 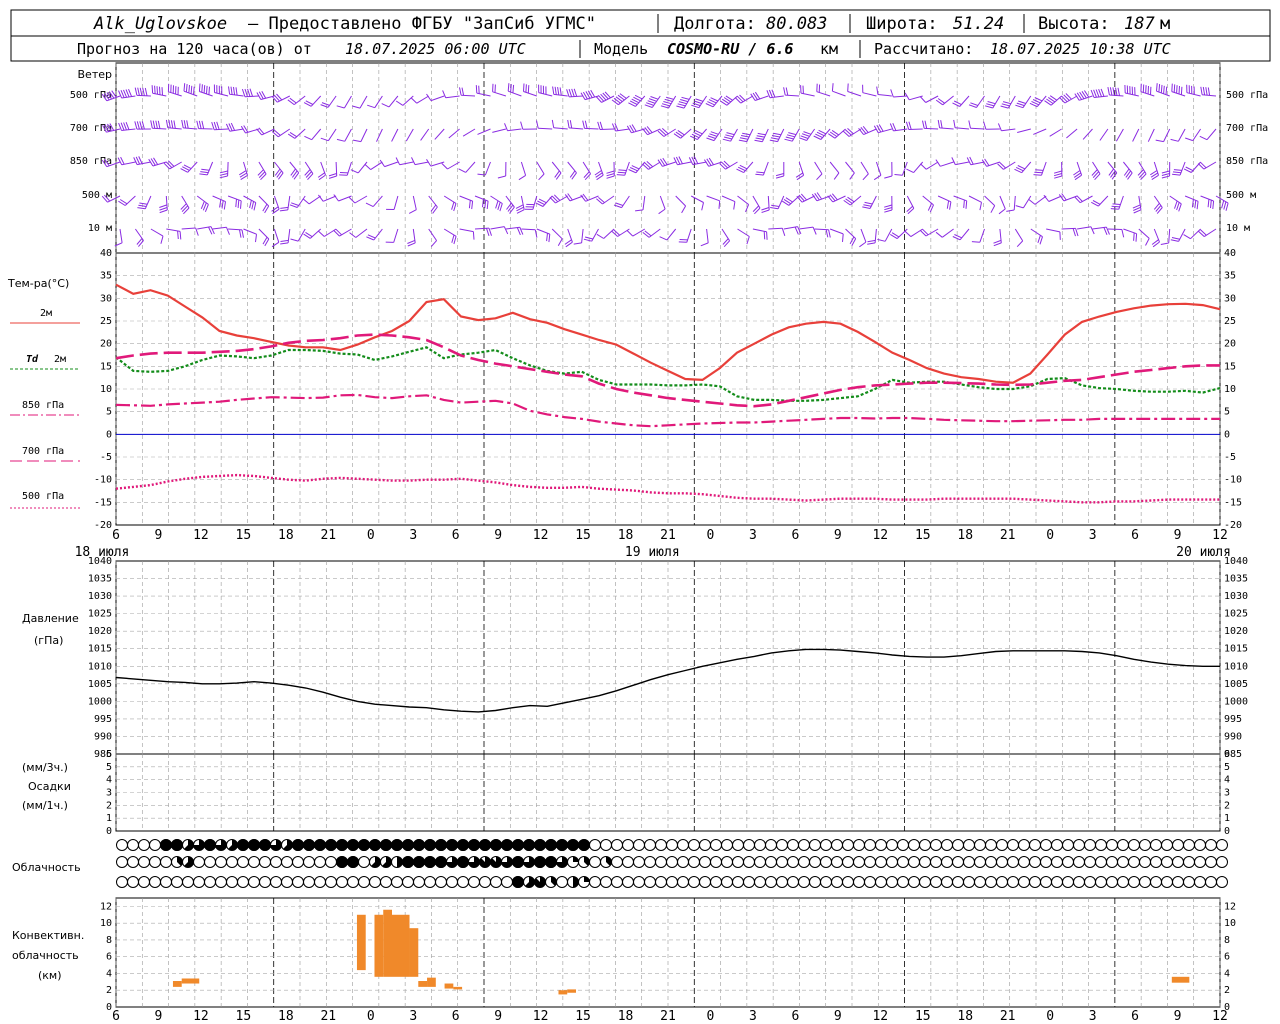 I want to click on forecast-from: 18.07.2025 06:00 UTC, so click(x=435, y=49).